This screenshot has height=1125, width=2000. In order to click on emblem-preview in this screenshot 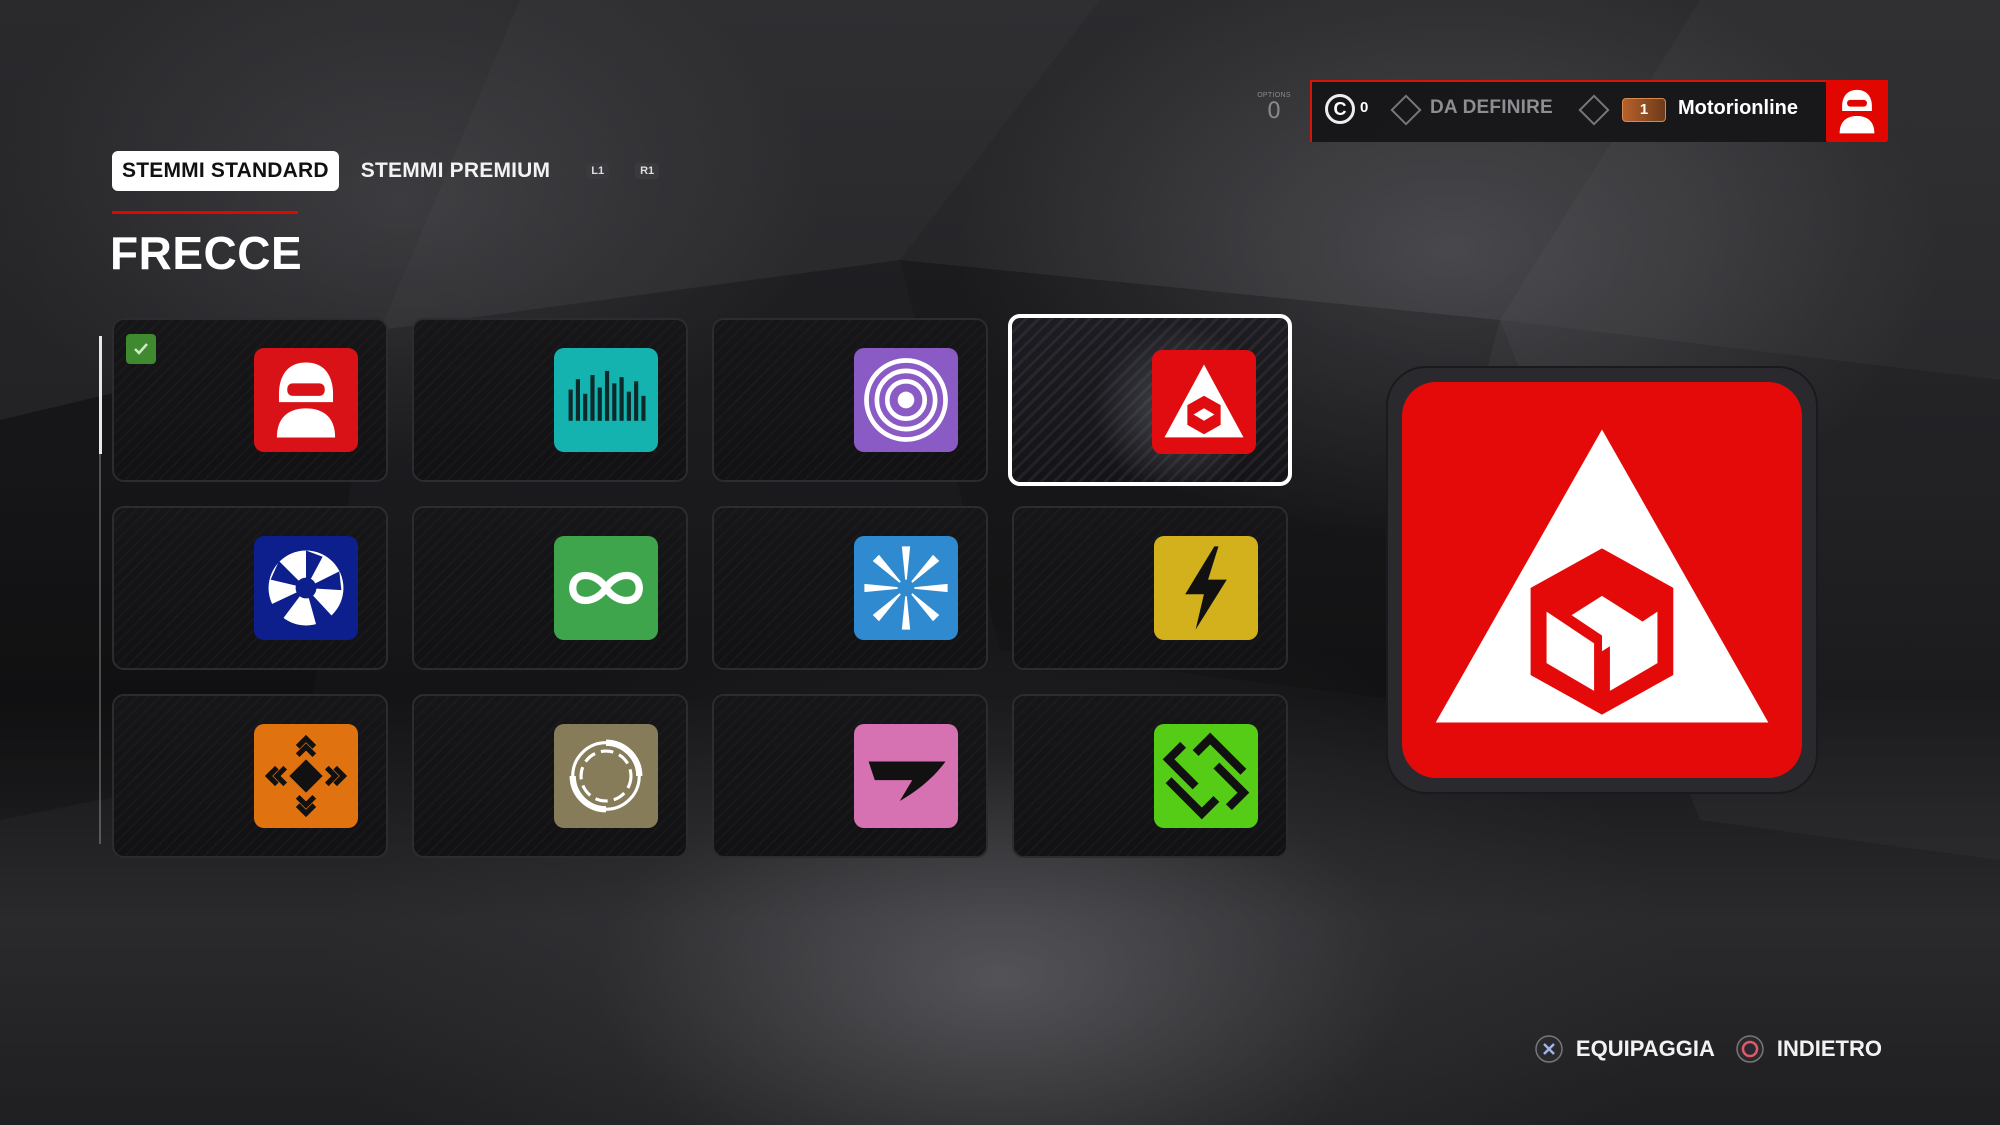, I will do `click(1602, 580)`.